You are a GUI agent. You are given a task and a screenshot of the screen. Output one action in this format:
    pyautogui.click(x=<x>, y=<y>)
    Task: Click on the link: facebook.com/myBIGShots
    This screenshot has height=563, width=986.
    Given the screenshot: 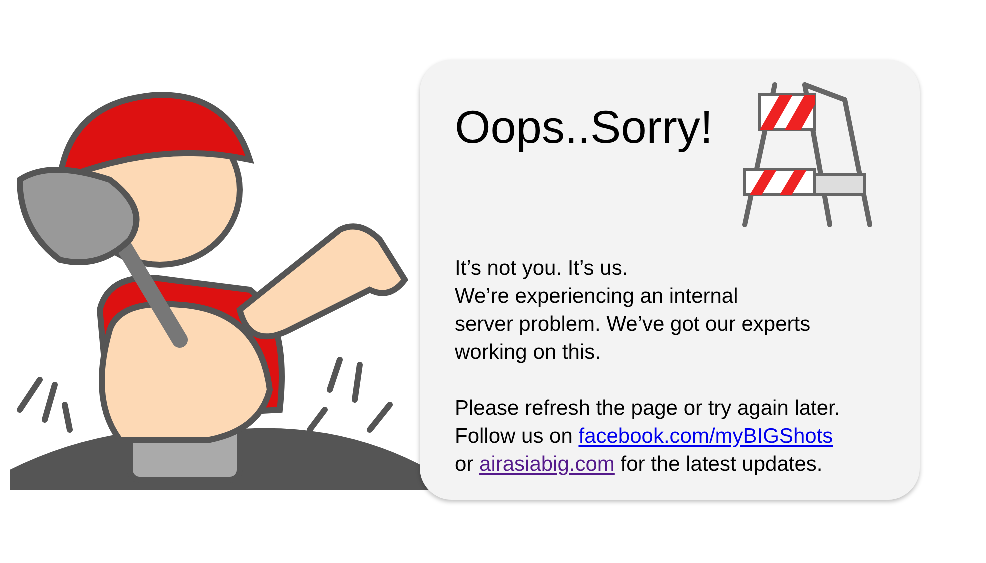 What is the action you would take?
    pyautogui.click(x=706, y=436)
    